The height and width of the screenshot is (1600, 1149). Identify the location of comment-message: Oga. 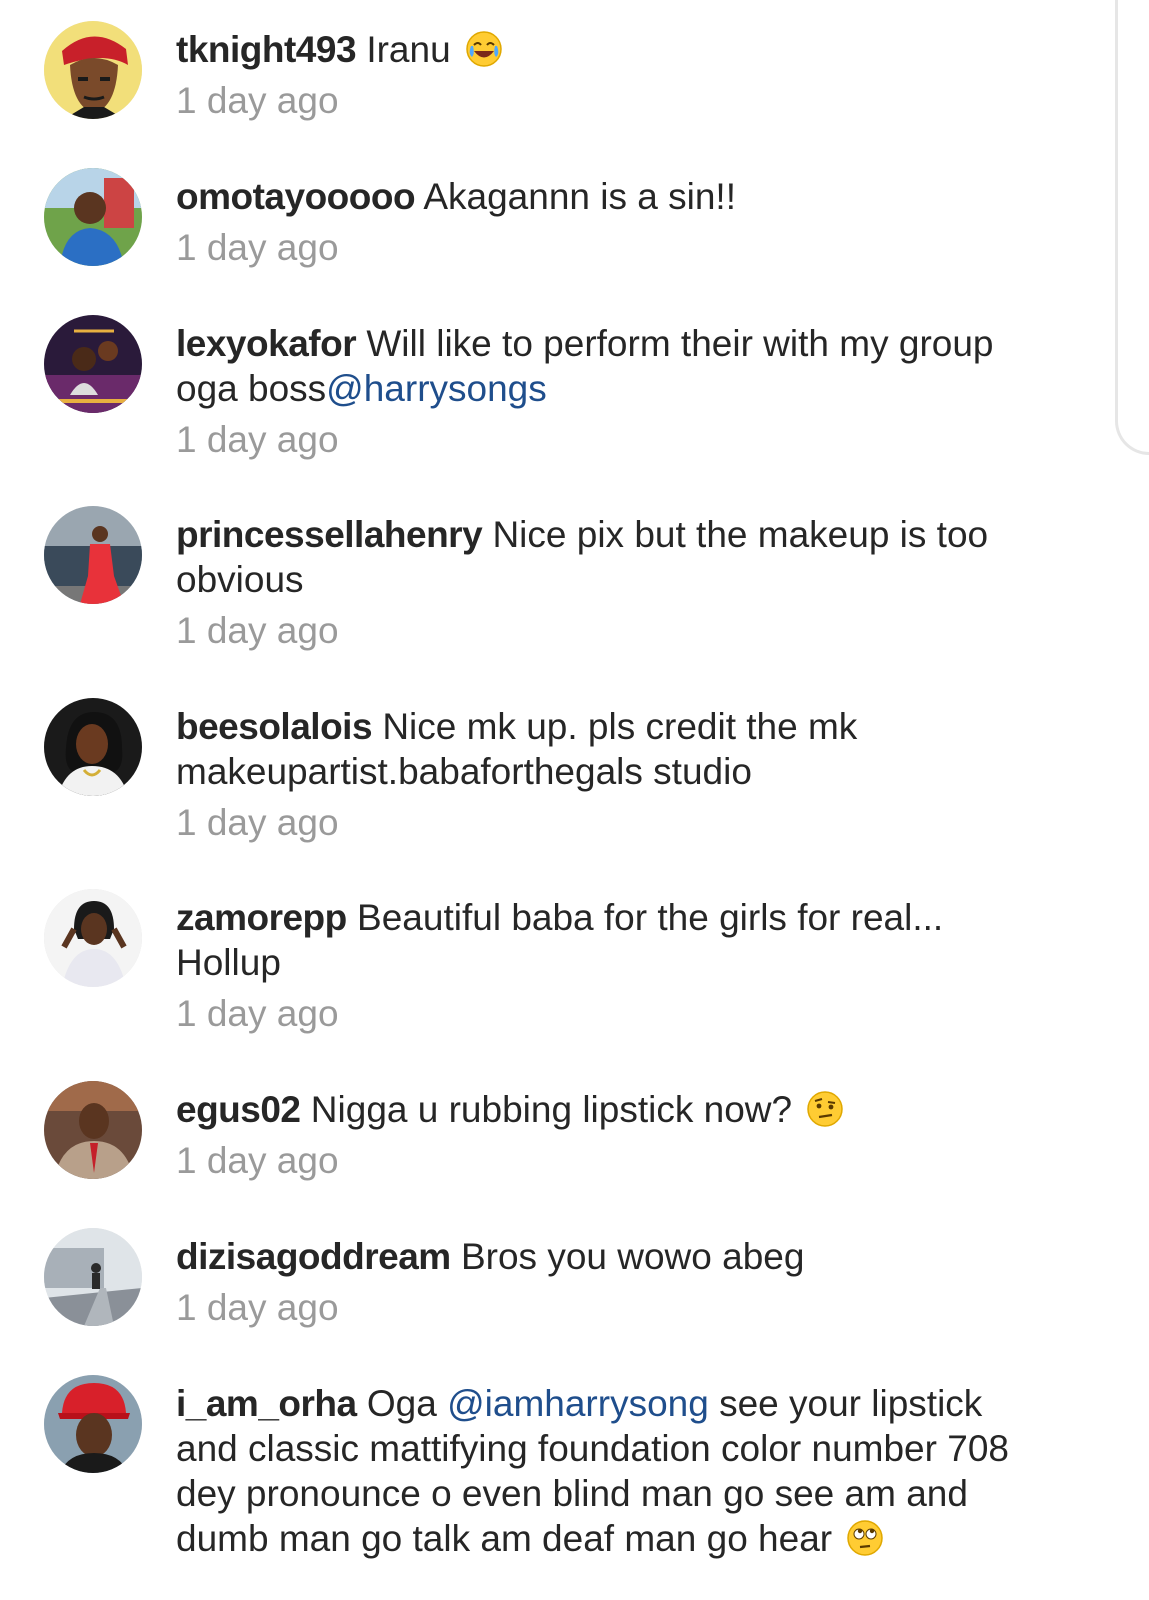
(401, 1403).